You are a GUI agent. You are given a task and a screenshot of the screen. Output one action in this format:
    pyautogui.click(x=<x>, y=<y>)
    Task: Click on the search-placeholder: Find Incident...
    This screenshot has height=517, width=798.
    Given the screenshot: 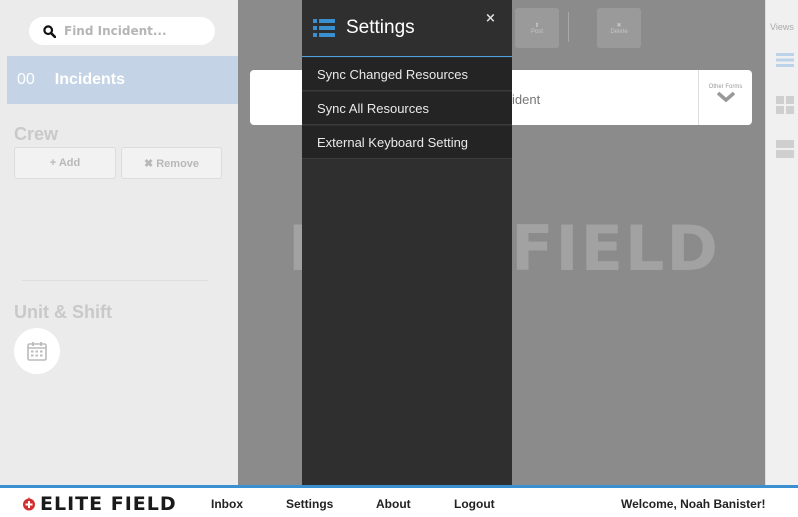 What is the action you would take?
    pyautogui.click(x=115, y=31)
    